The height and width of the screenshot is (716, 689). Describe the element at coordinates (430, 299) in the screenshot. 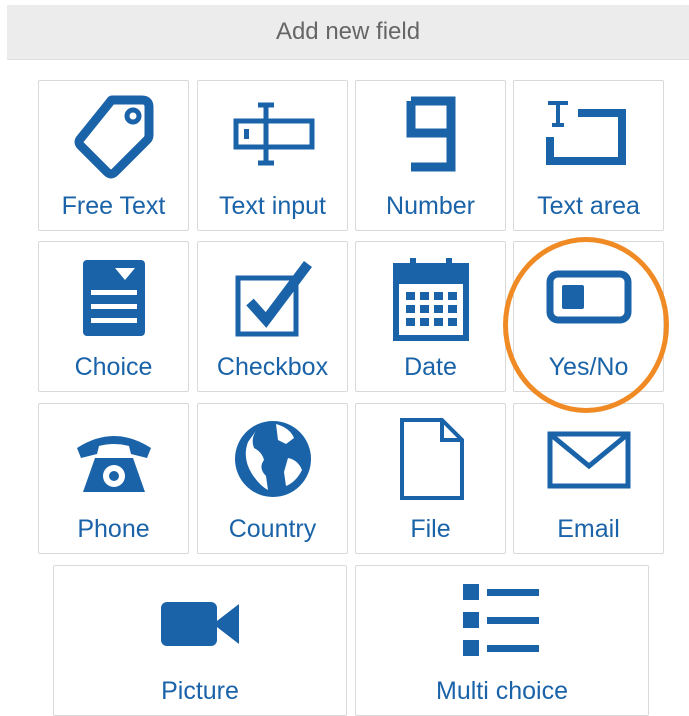

I see `calendar-icon` at that location.